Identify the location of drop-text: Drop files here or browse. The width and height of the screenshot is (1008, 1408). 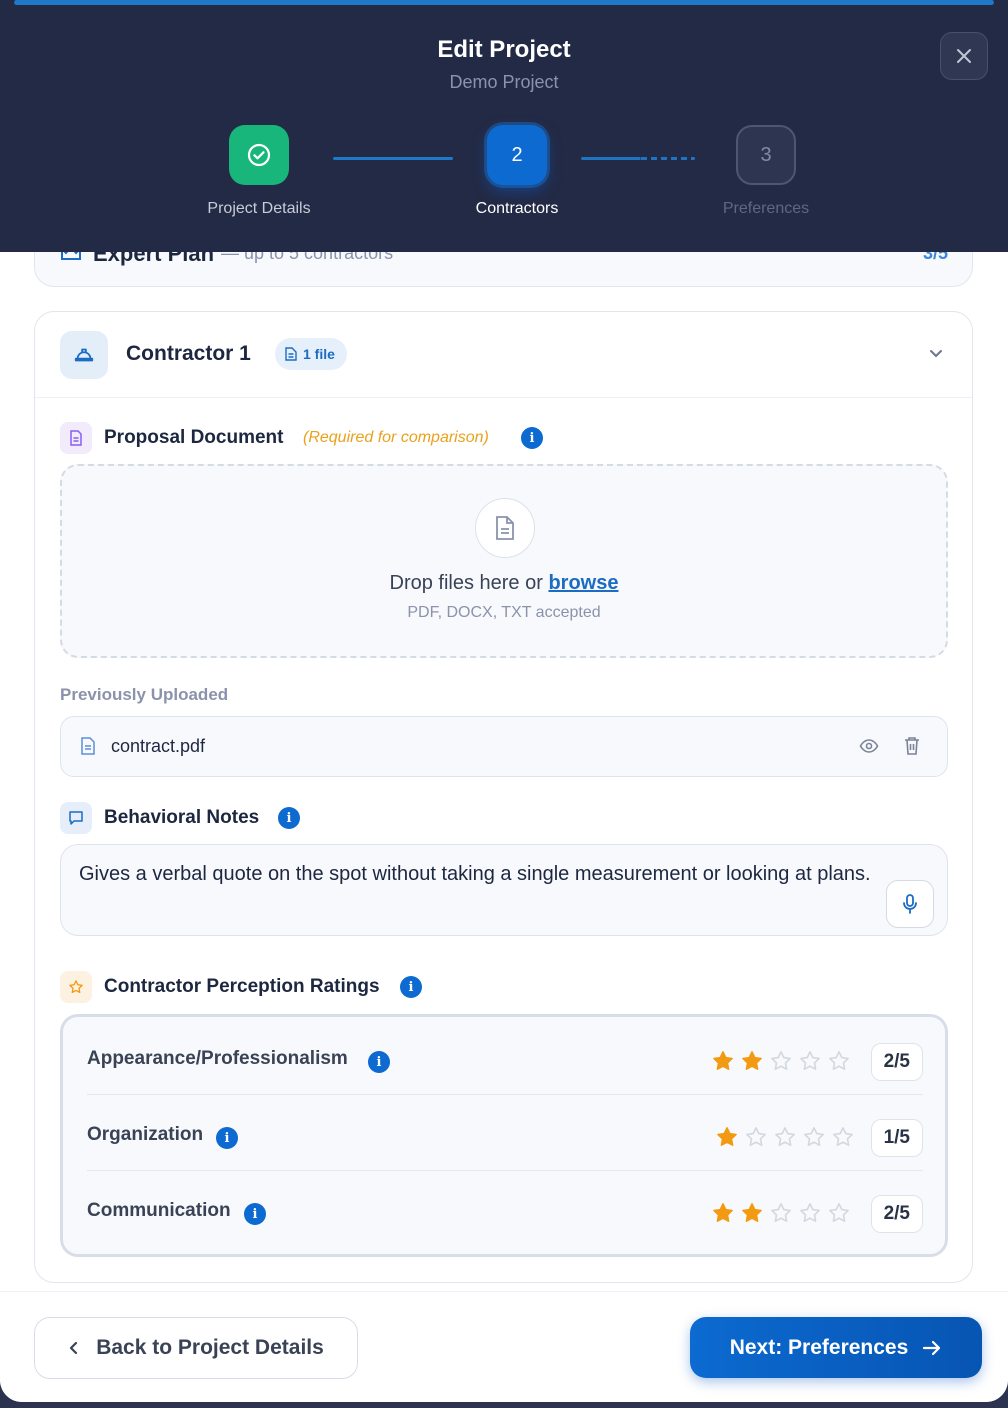
(504, 583).